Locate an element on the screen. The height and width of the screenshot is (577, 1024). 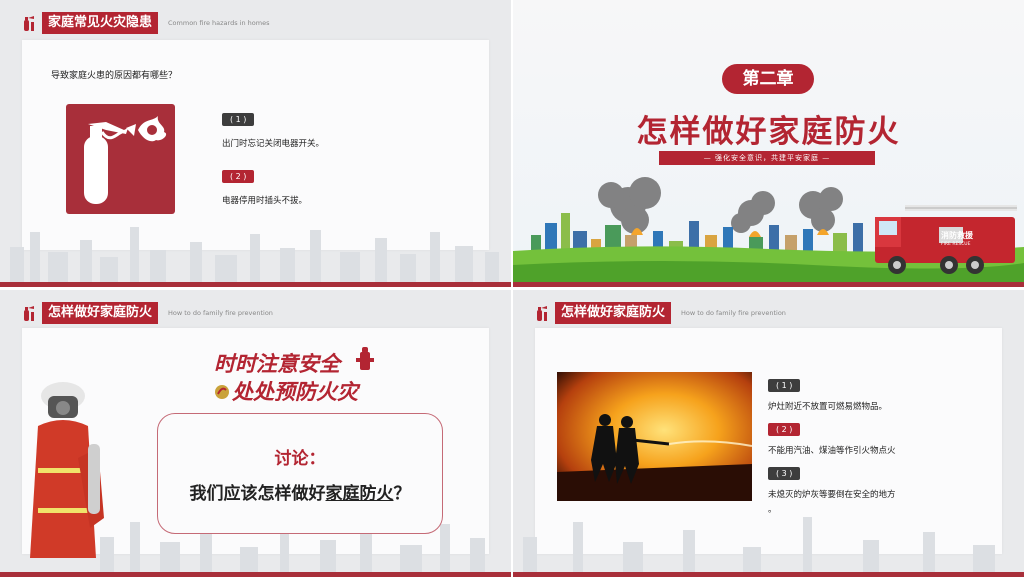
discussion-question: 我们应该怎样做好家庭防火？ is located at coordinates (300, 491).